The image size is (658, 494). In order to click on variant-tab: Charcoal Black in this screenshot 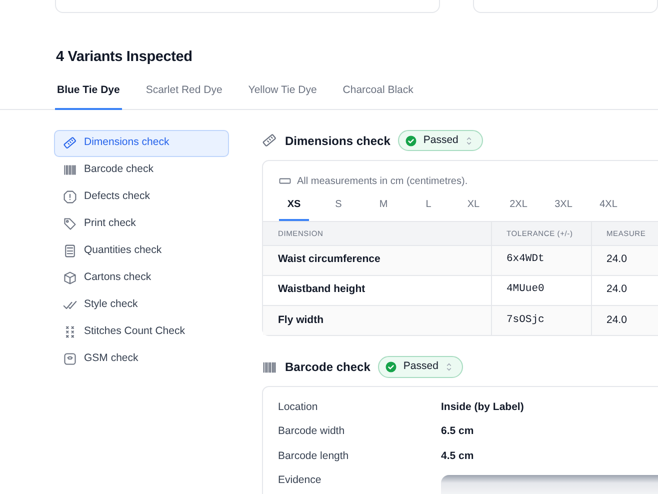, I will do `click(378, 96)`.